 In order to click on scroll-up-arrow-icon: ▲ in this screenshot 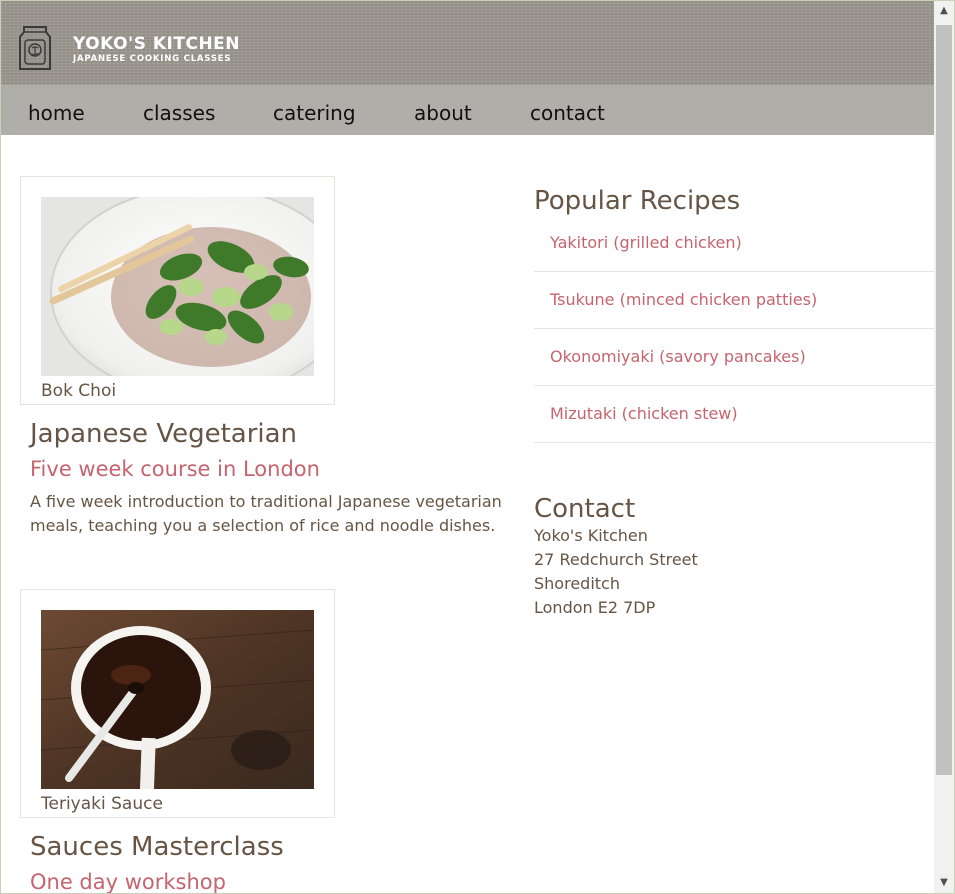, I will do `click(944, 11)`.